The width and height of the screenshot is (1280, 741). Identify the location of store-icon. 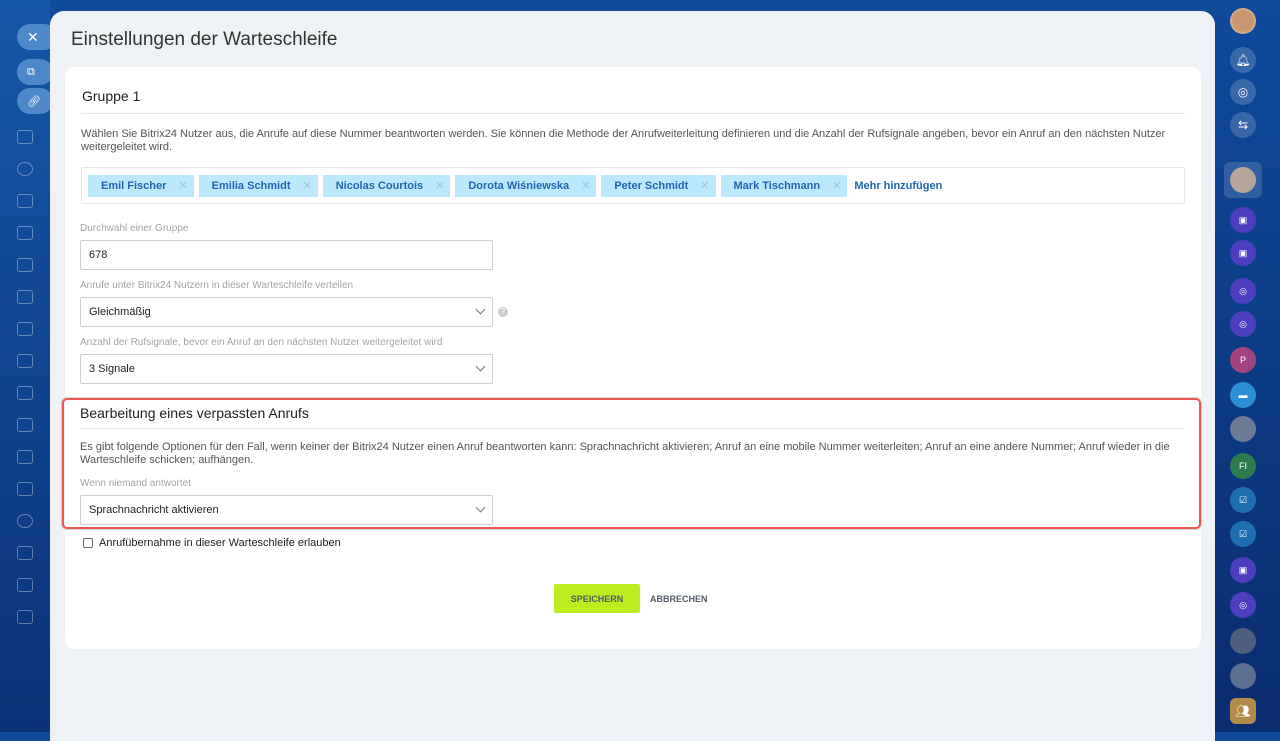
(25, 425).